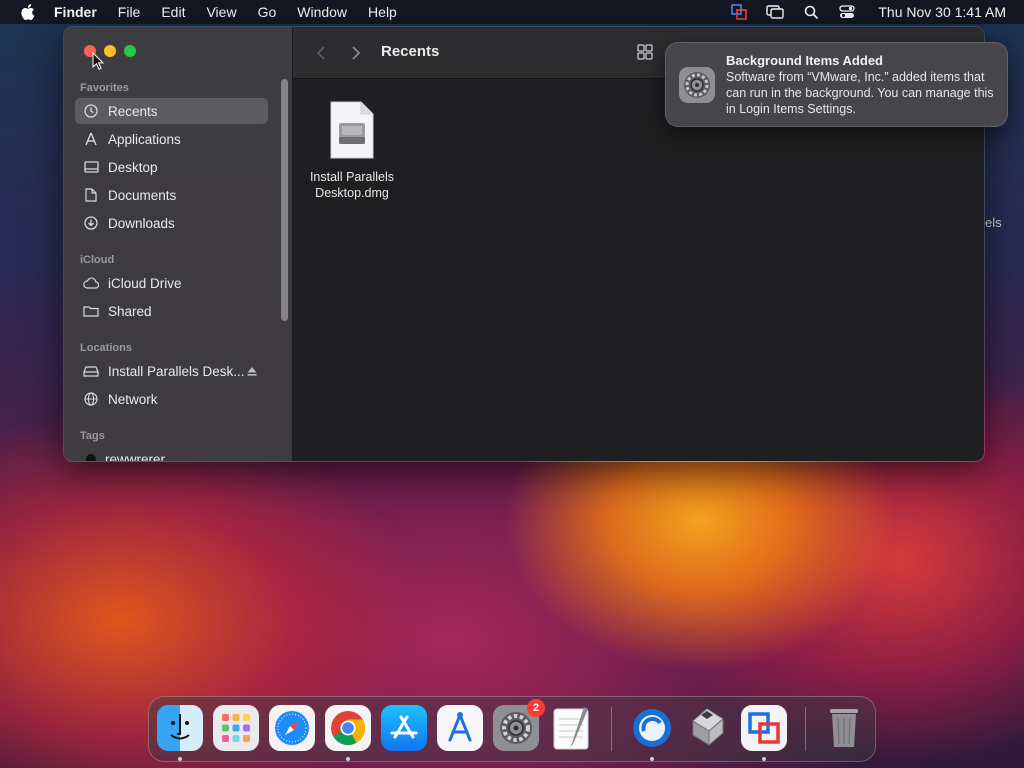 The width and height of the screenshot is (1024, 768). What do you see at coordinates (171, 111) in the screenshot?
I see `sidebar-item-recents: Recents` at bounding box center [171, 111].